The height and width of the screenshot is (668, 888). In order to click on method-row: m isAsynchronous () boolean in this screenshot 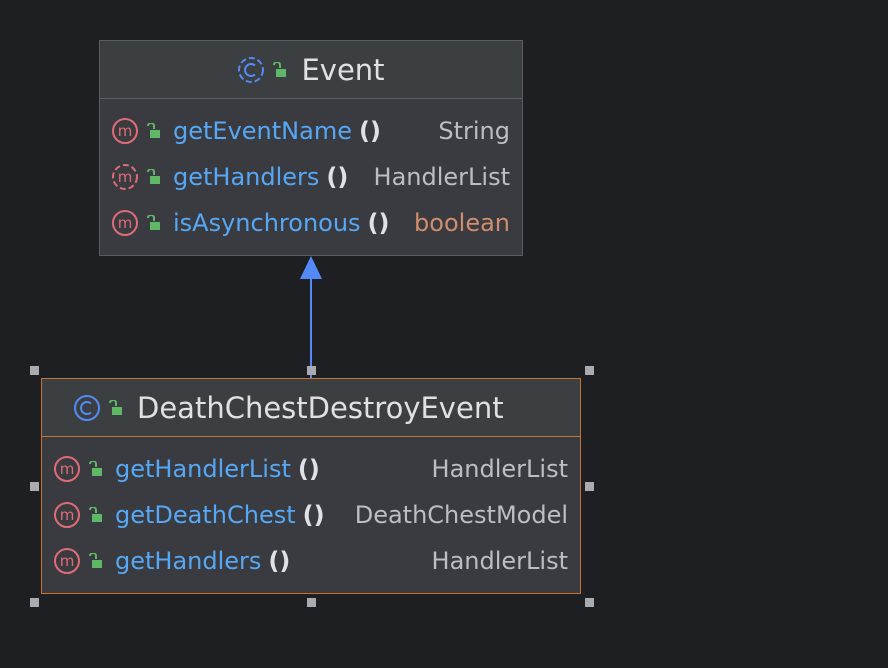, I will do `click(311, 223)`.